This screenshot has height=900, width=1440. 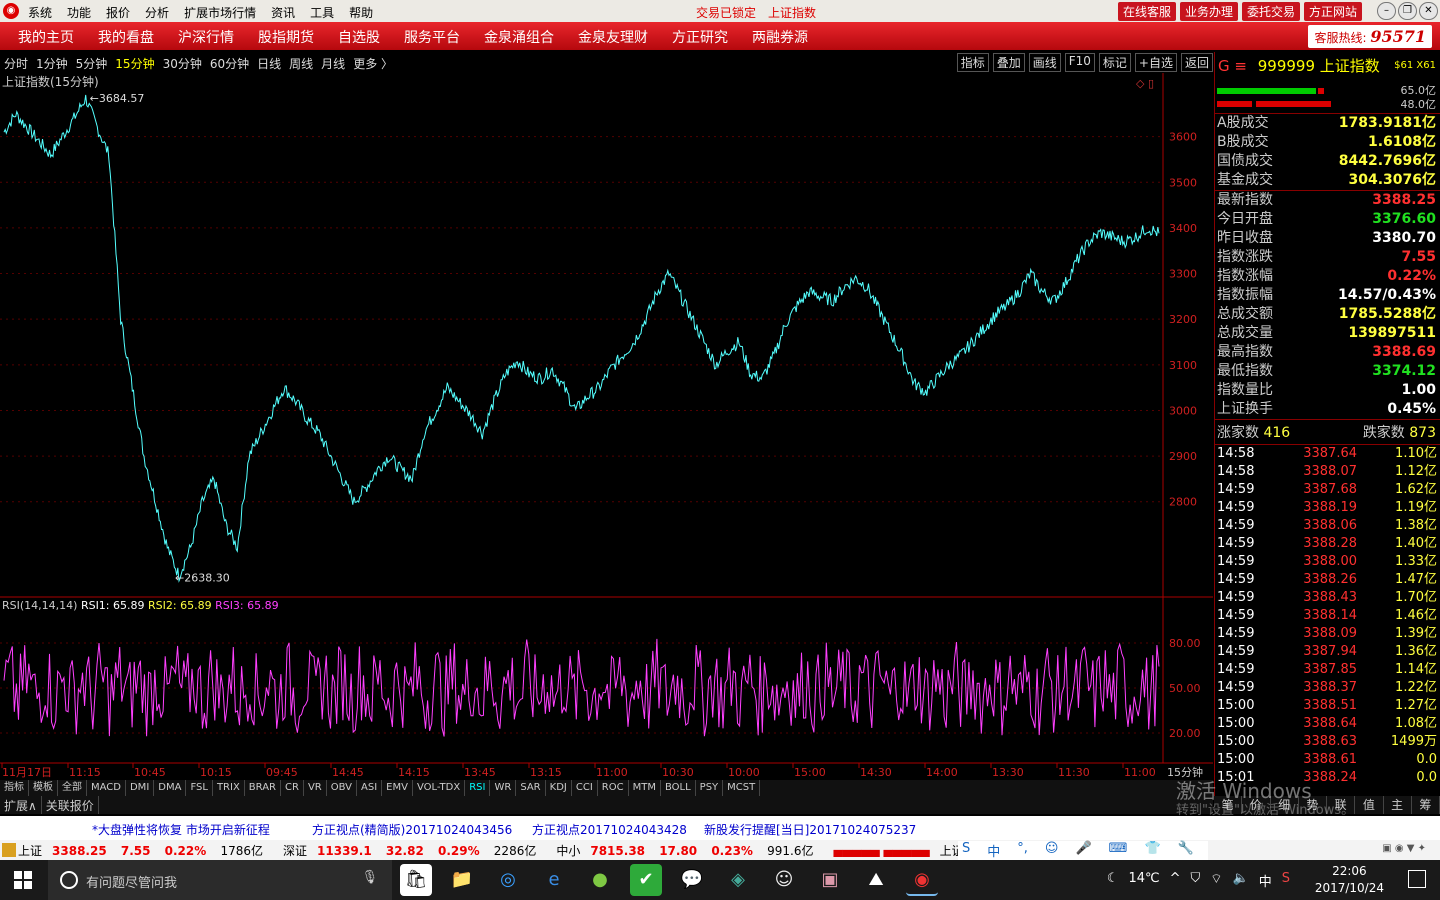 I want to click on chart-tool-button: 标记, so click(x=1114, y=62).